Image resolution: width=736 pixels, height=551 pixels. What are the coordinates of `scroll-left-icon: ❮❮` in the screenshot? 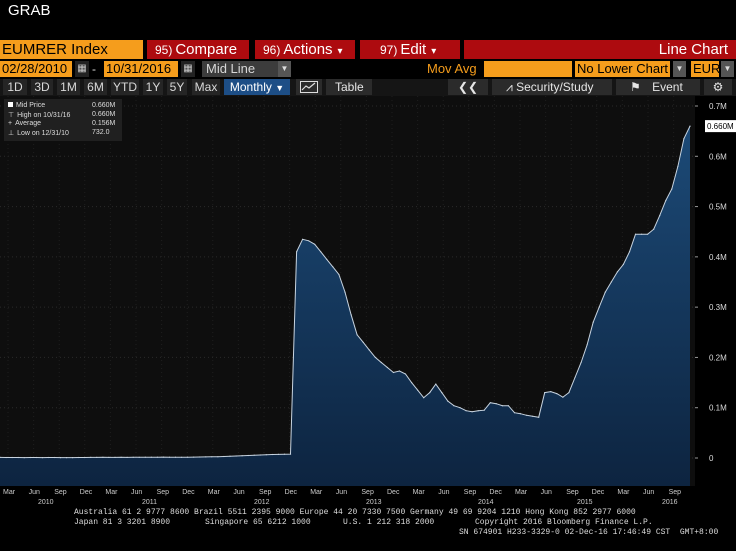 It's located at (468, 87).